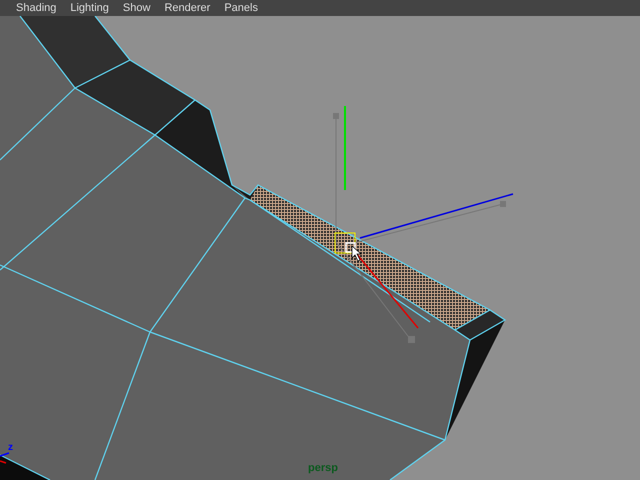 This screenshot has width=640, height=480. What do you see at coordinates (5, 458) in the screenshot?
I see `axis-indicator-icon` at bounding box center [5, 458].